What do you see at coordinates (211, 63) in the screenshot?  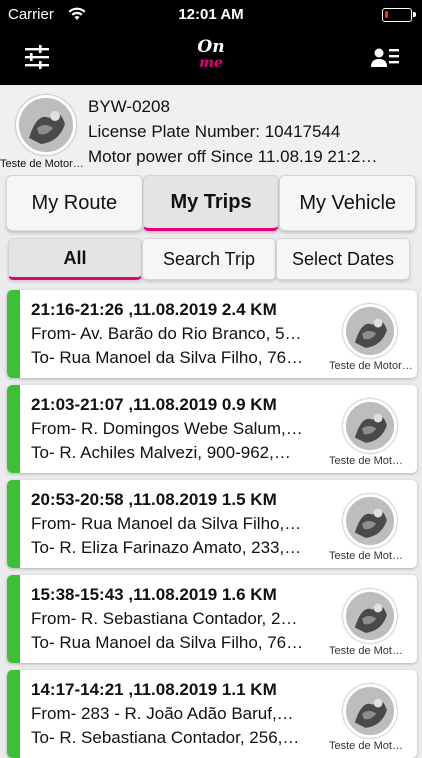 I see `logo-me: me` at bounding box center [211, 63].